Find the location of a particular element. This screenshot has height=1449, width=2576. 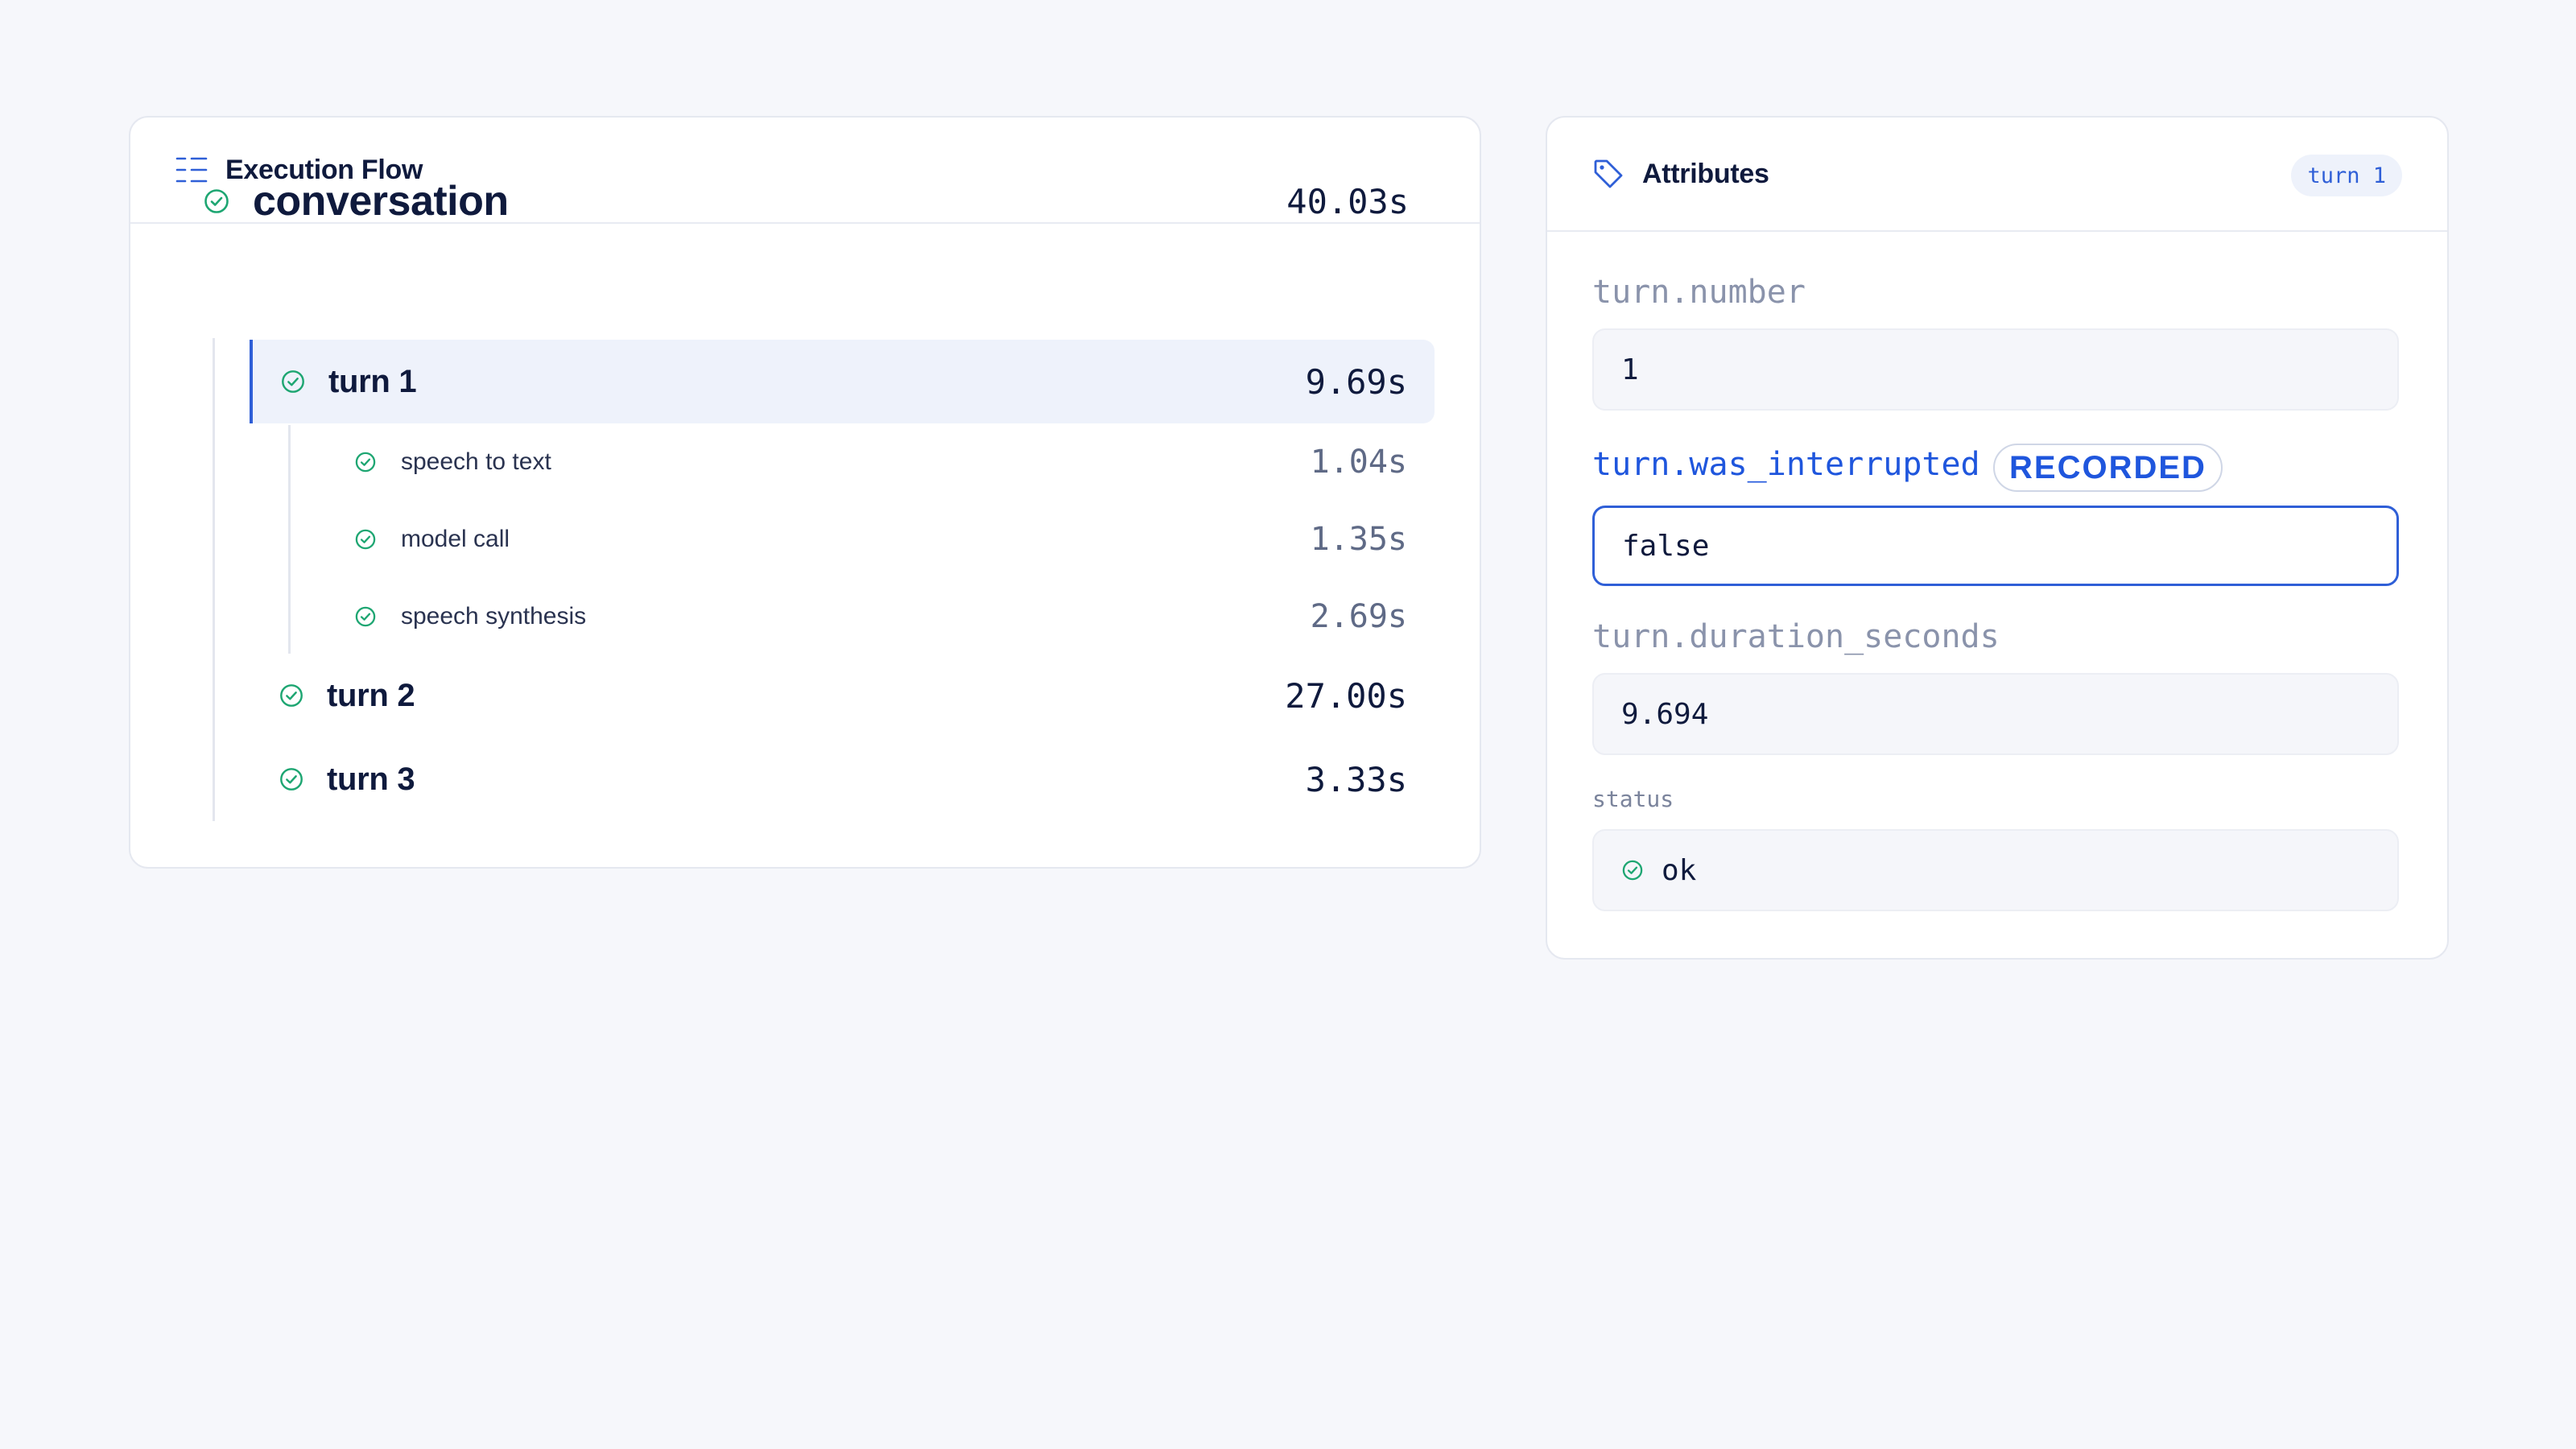

selected-span-badge: turn 1 is located at coordinates (2346, 175).